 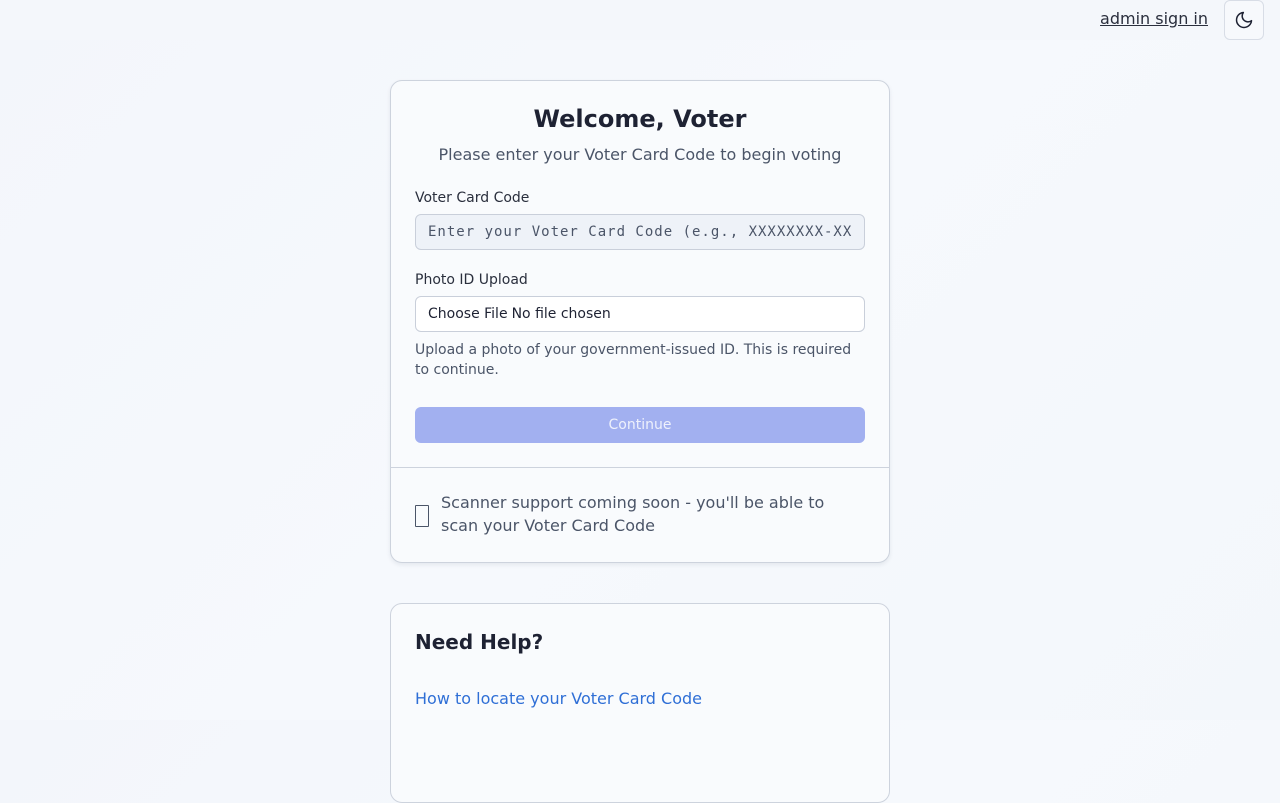 What do you see at coordinates (640, 119) in the screenshot?
I see `page-title: Welcome, Voter` at bounding box center [640, 119].